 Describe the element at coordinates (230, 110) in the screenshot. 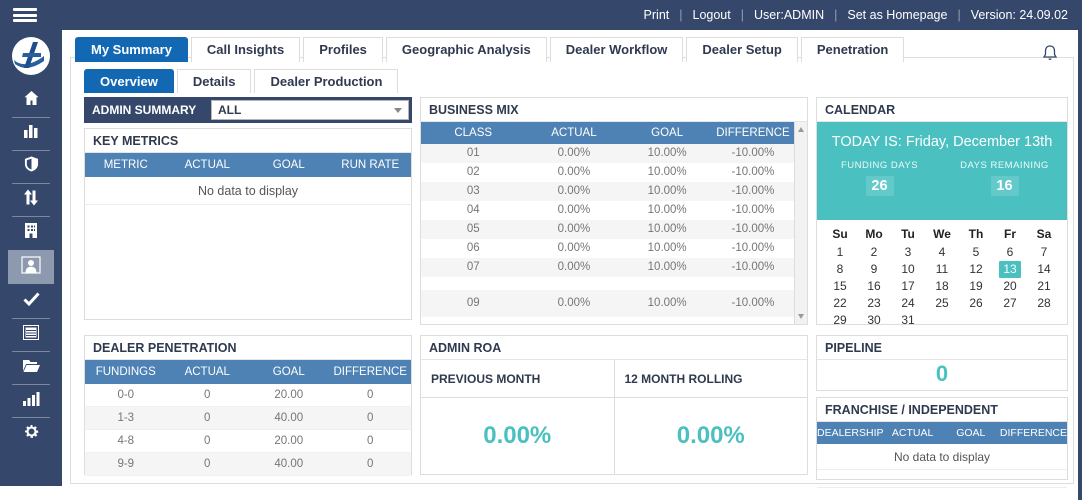

I see `dropdown-selected-value: ALL` at that location.